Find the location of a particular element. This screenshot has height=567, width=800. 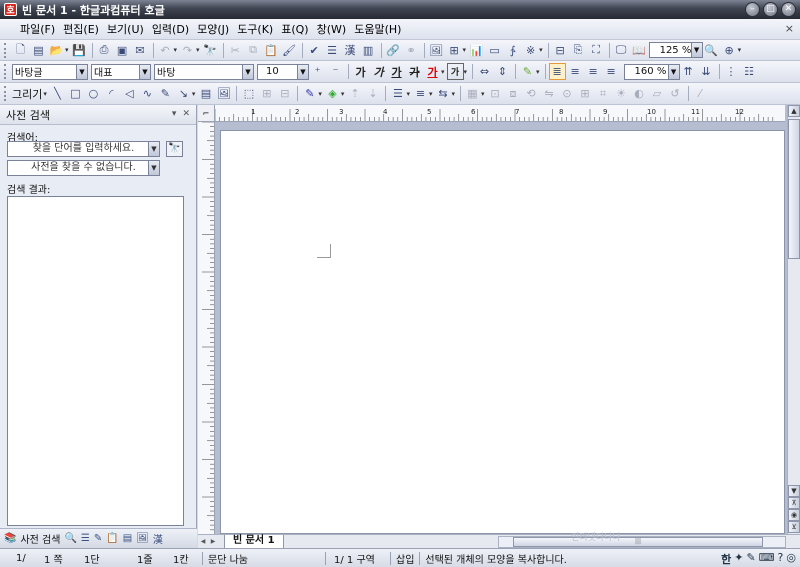

insert-table-icon: ⊞ is located at coordinates (454, 50).